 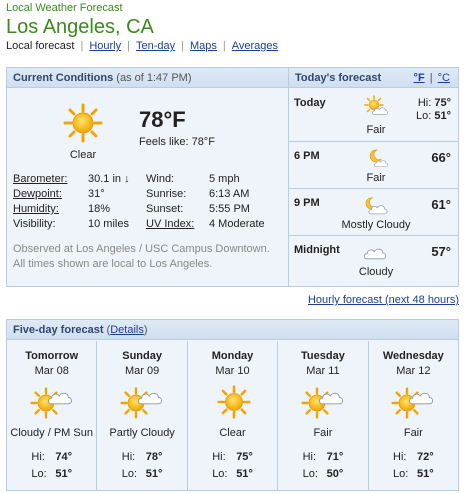 I want to click on todays-forecast-header: Today's forecast °F | °C, so click(x=373, y=78).